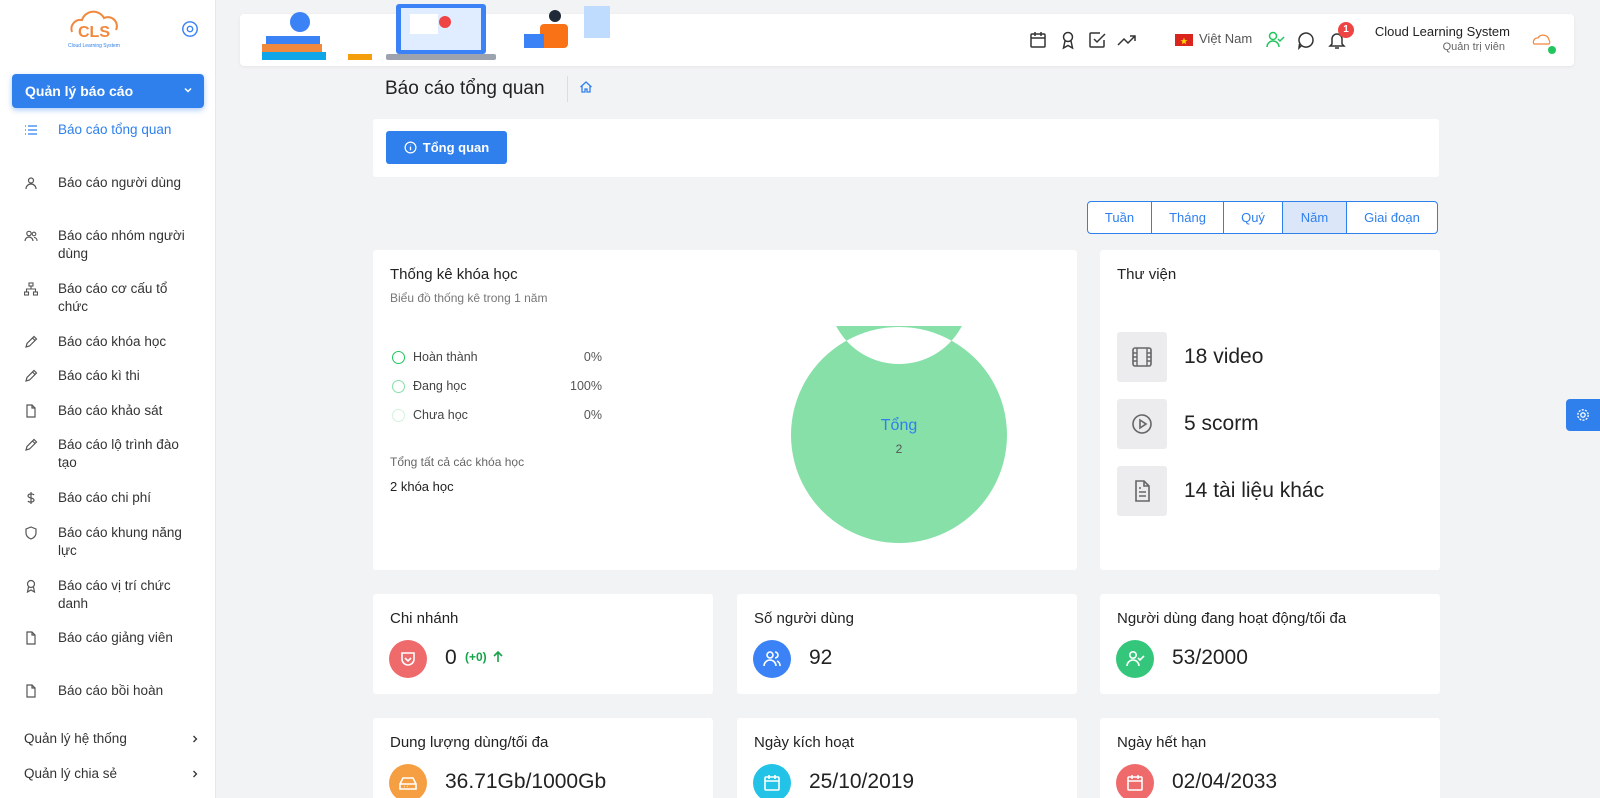 Image resolution: width=1600 pixels, height=798 pixels. I want to click on library-item-documents: 14 tài liệu khác, so click(1267, 491).